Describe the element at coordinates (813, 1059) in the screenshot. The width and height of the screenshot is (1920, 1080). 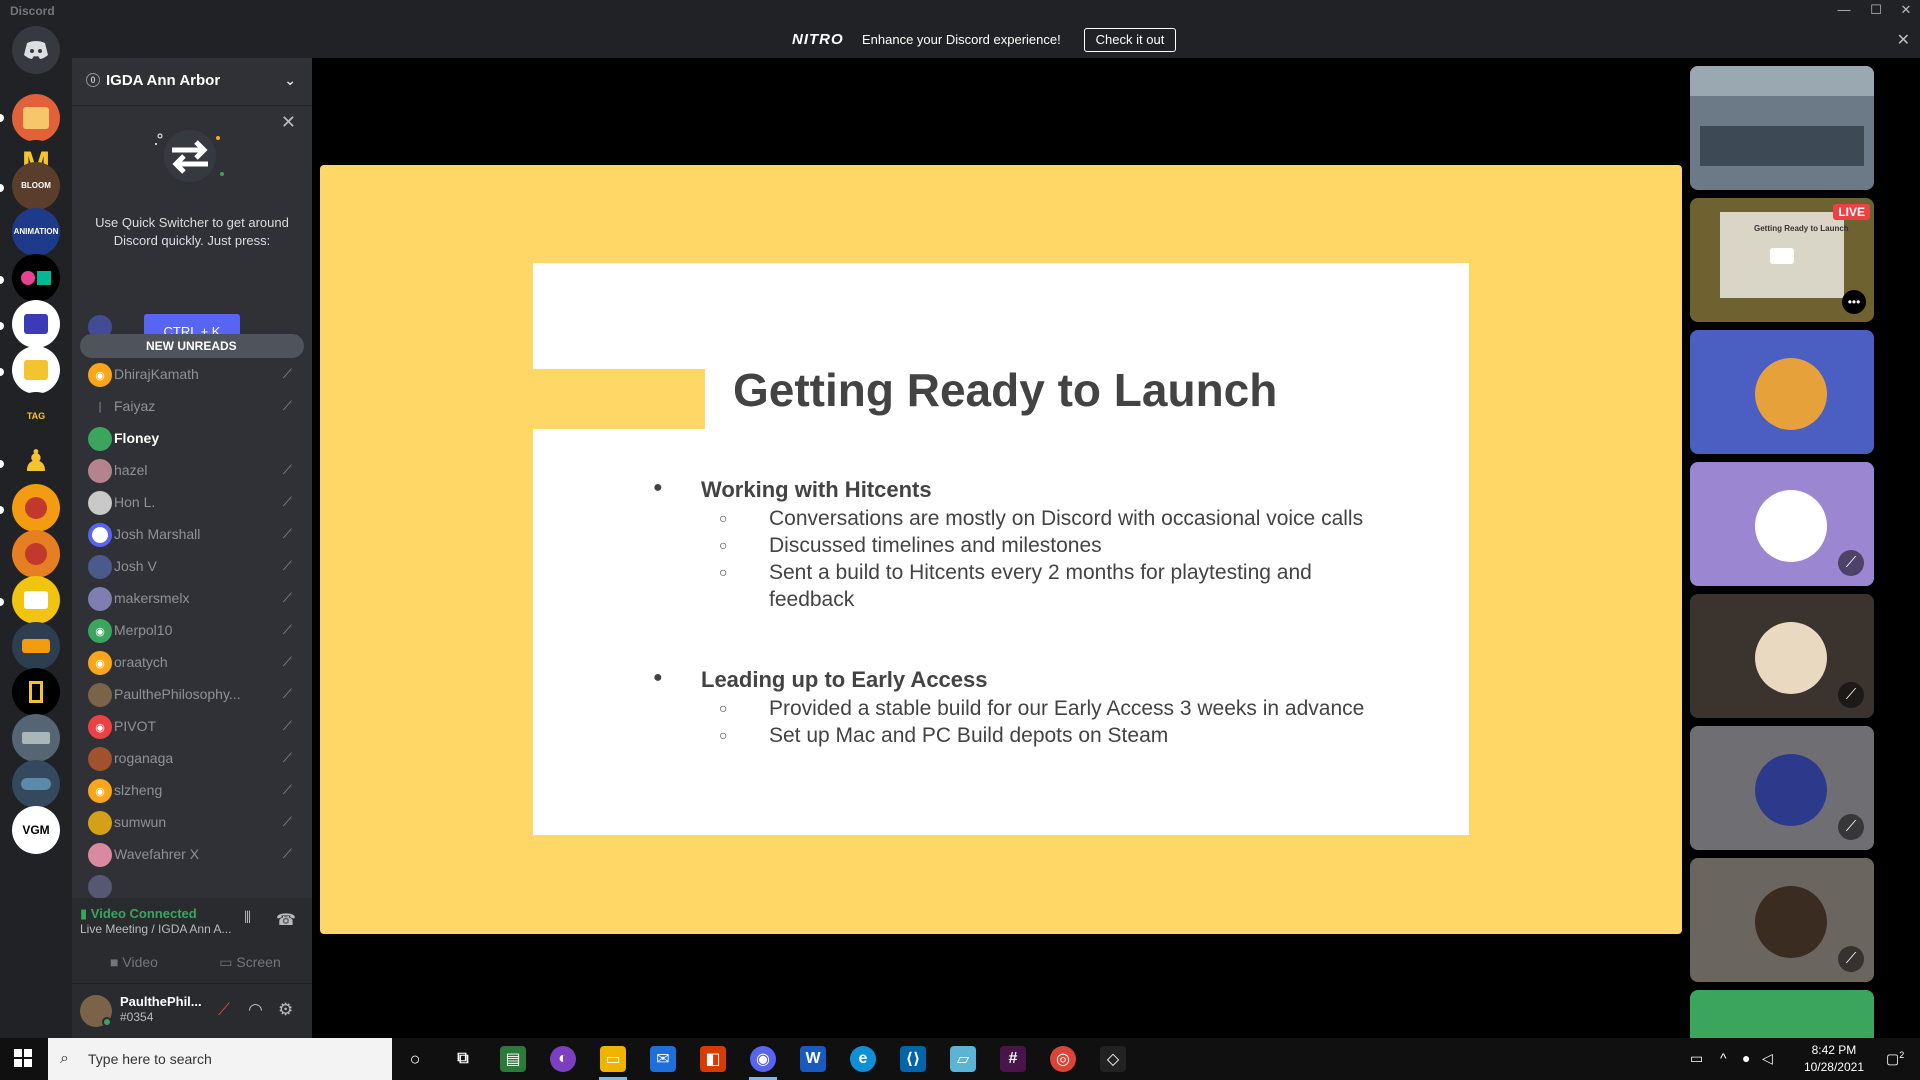
I see `word-icon: W` at that location.